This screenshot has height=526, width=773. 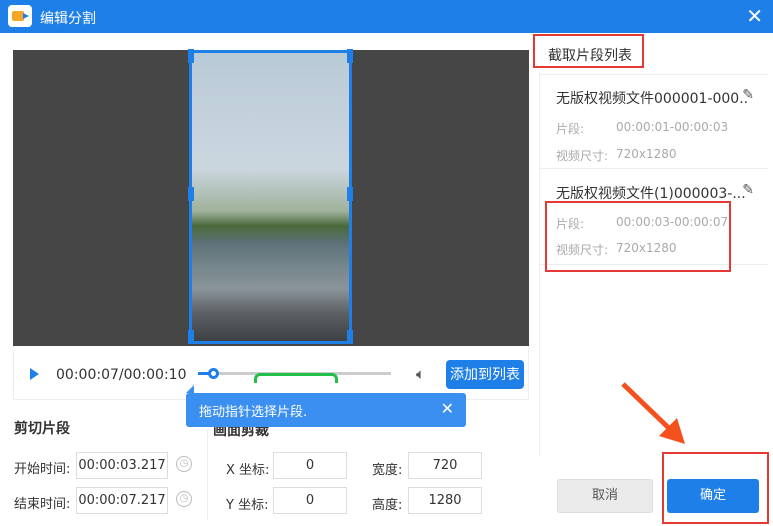 I want to click on segment-label: 片段:, so click(x=570, y=129).